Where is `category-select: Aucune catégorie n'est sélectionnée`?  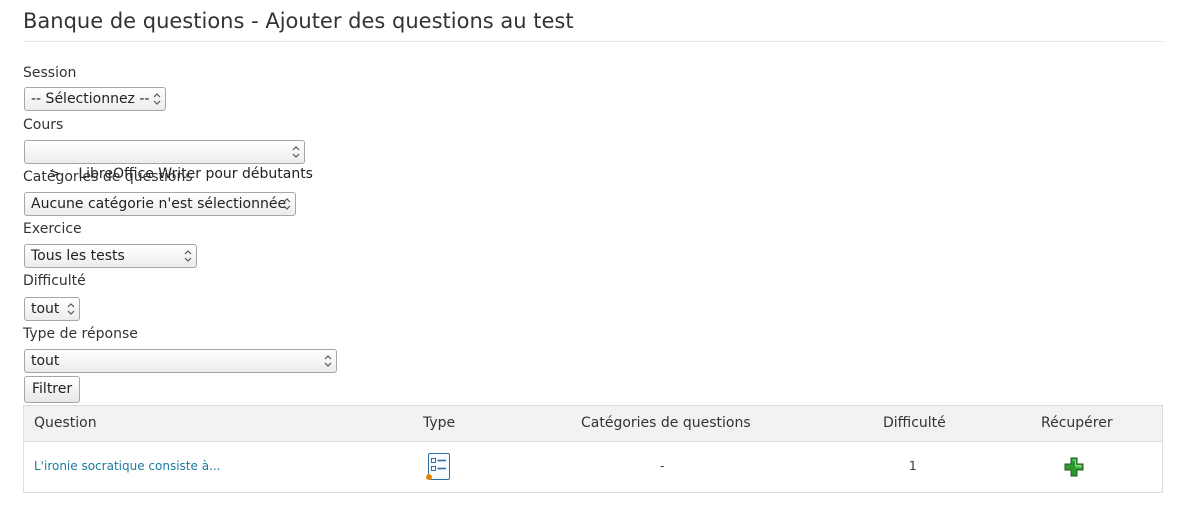
category-select: Aucune catégorie n'est sélectionnée is located at coordinates (160, 204).